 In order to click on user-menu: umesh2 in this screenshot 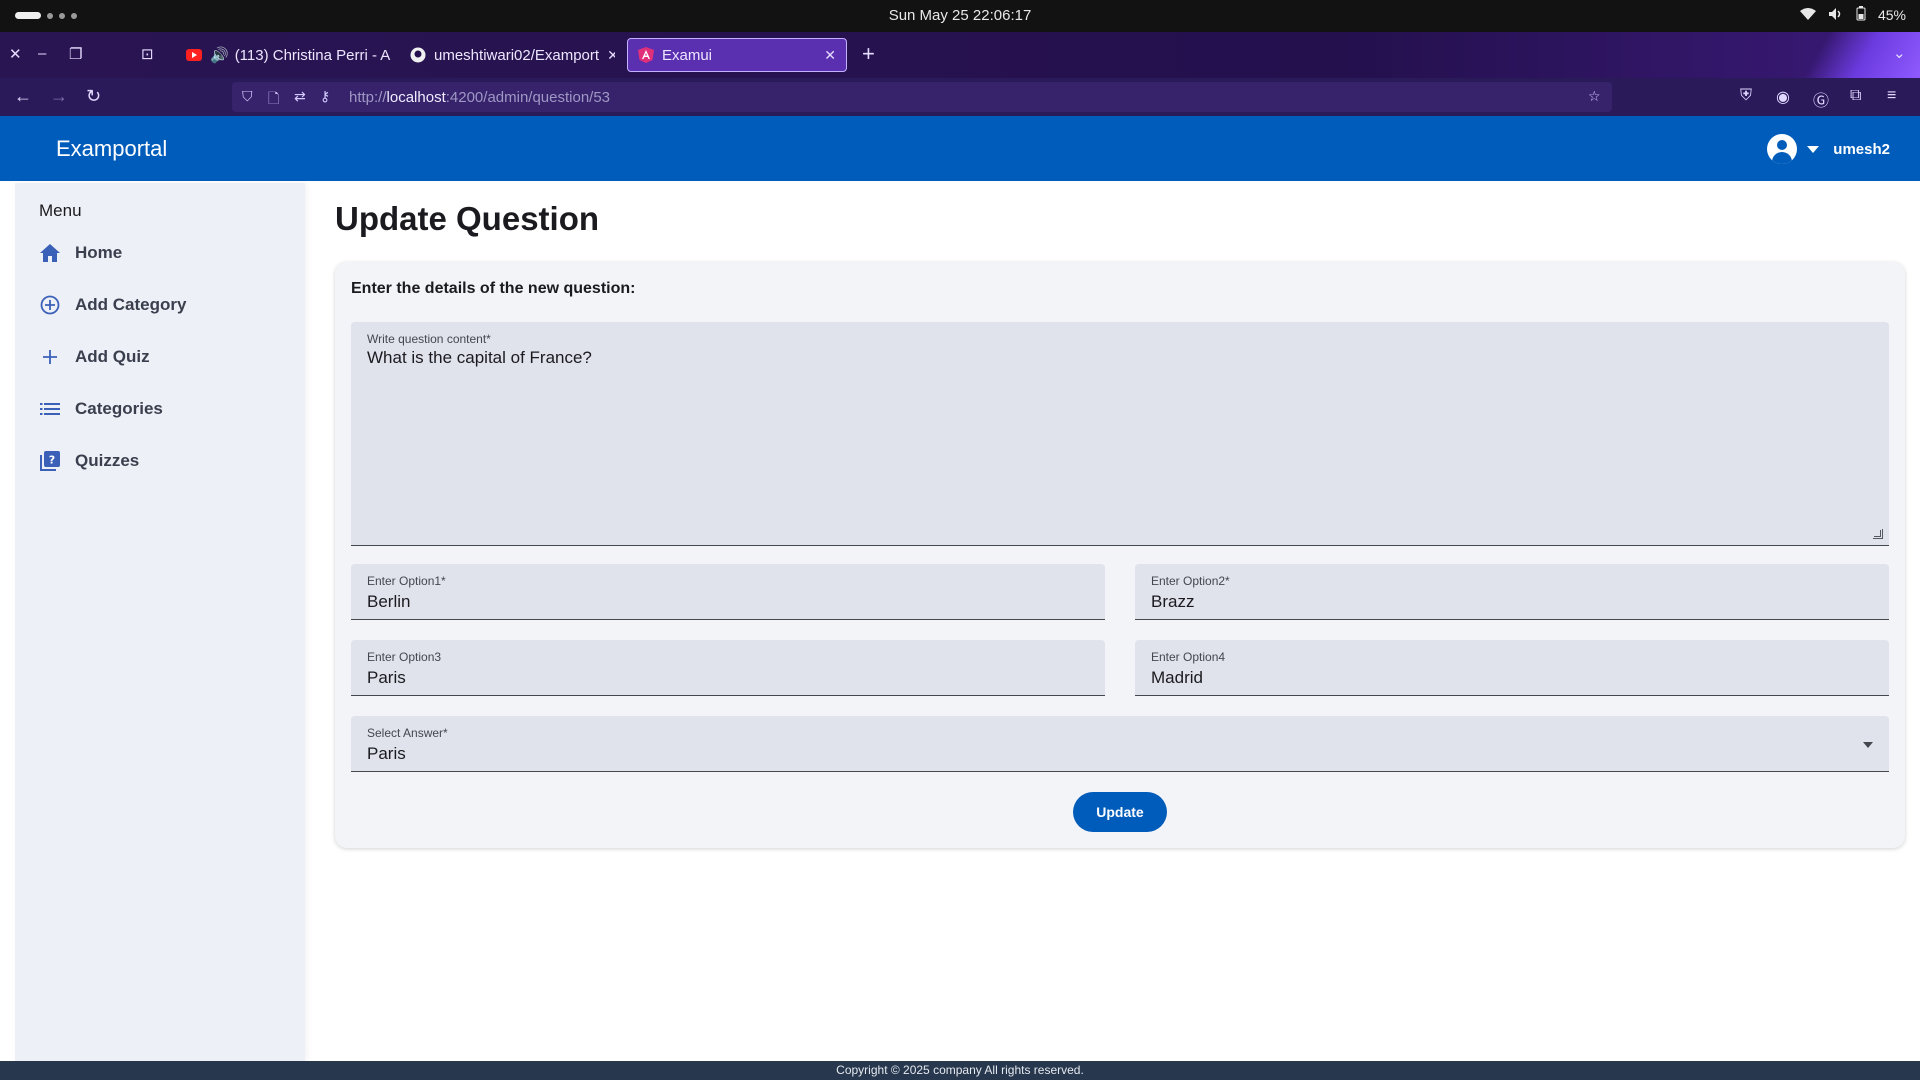, I will do `click(1828, 149)`.